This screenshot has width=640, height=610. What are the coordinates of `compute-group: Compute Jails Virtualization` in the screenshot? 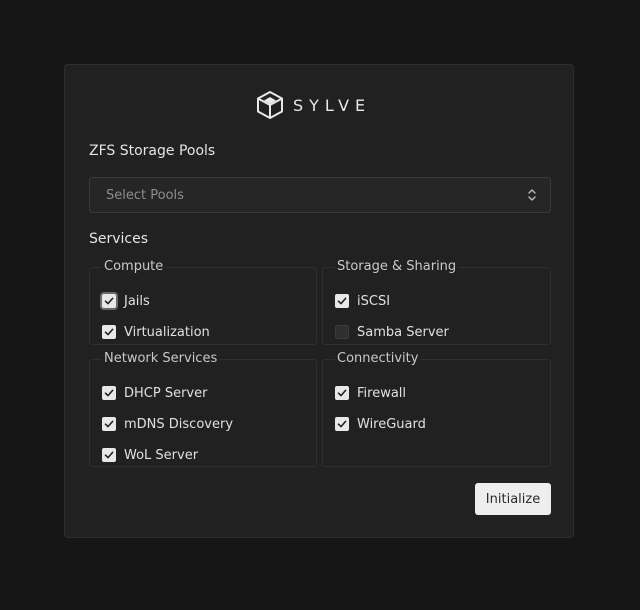 It's located at (203, 302).